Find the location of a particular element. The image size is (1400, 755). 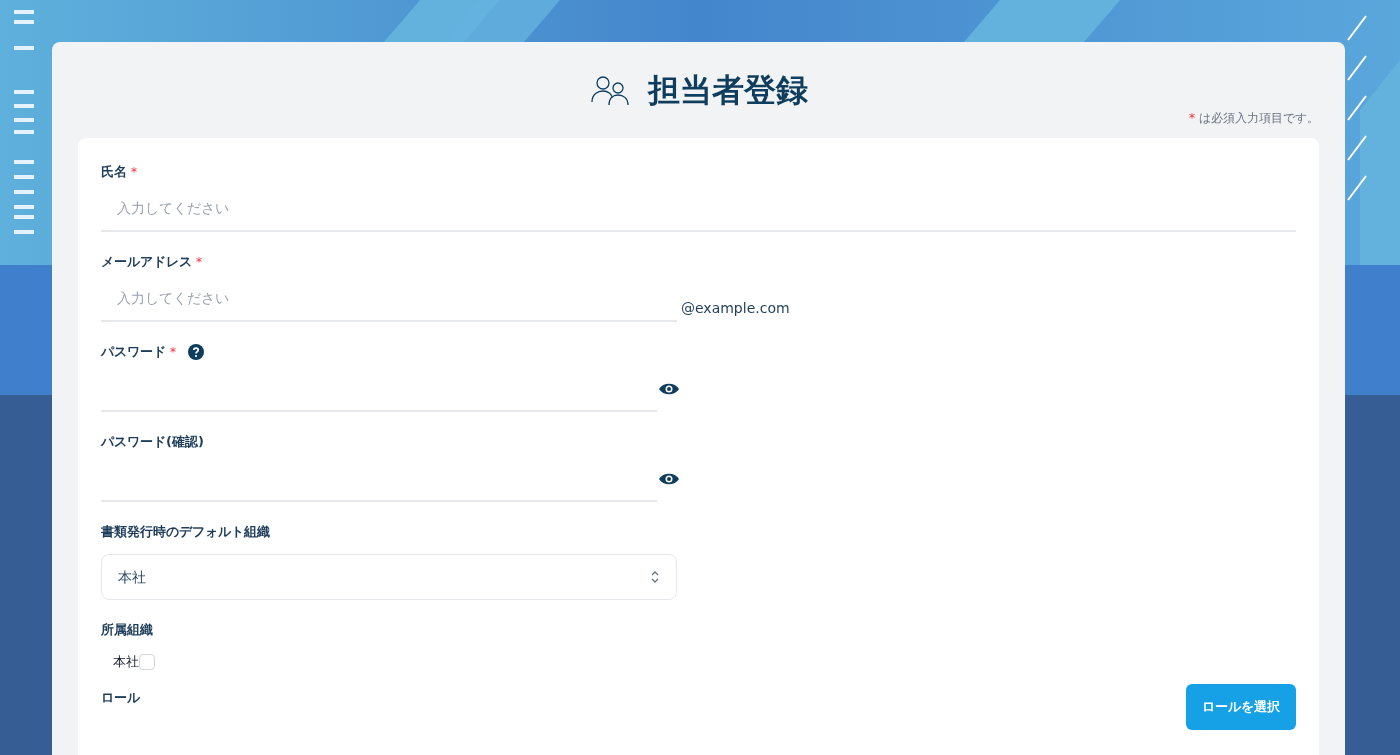

field-label: 書類発行時のデフォルト組織 is located at coordinates (185, 532).